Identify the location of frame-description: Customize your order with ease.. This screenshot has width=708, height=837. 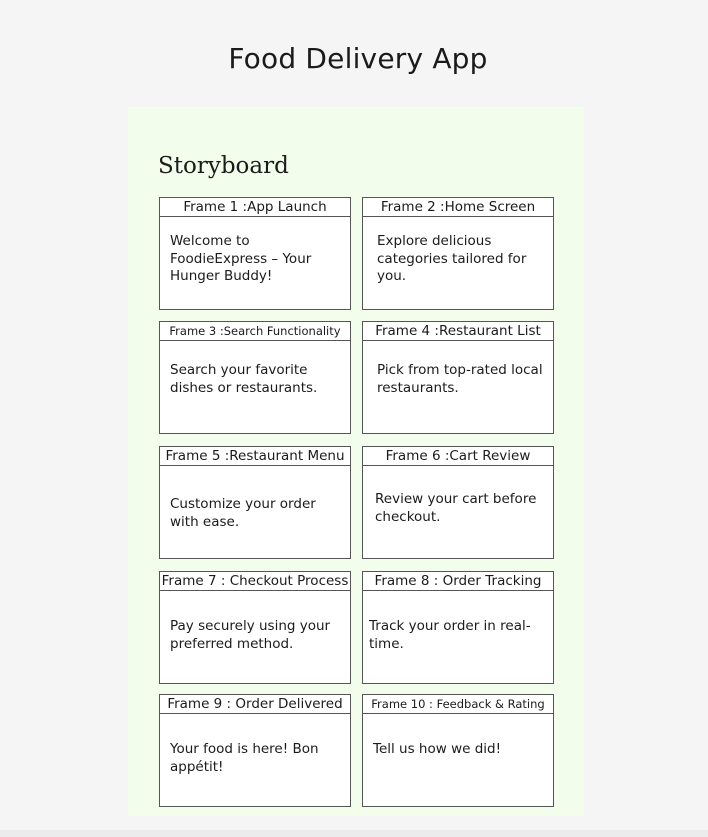
(243, 513).